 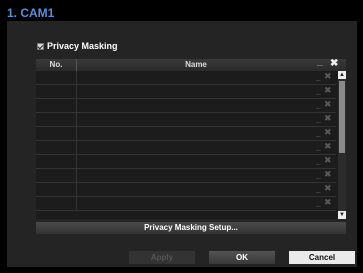 I want to click on privacy-masking-toggle: Privacy Masking, so click(x=77, y=46).